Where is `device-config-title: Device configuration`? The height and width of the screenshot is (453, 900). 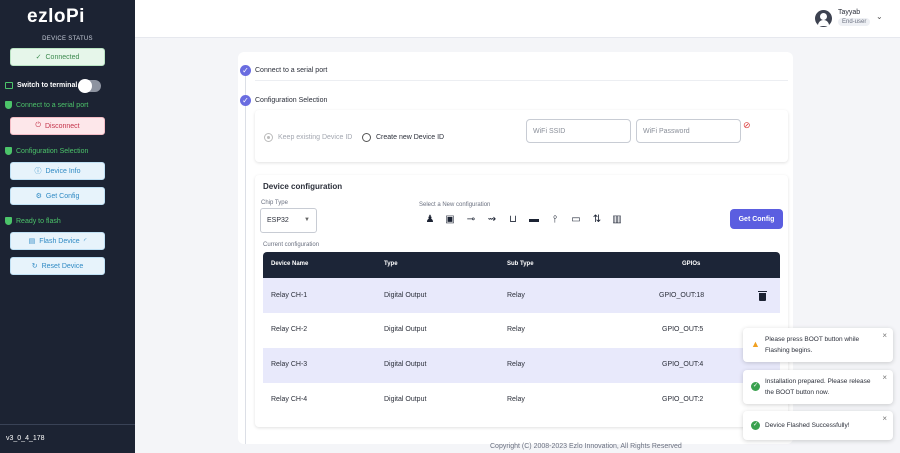
device-config-title: Device configuration is located at coordinates (303, 186).